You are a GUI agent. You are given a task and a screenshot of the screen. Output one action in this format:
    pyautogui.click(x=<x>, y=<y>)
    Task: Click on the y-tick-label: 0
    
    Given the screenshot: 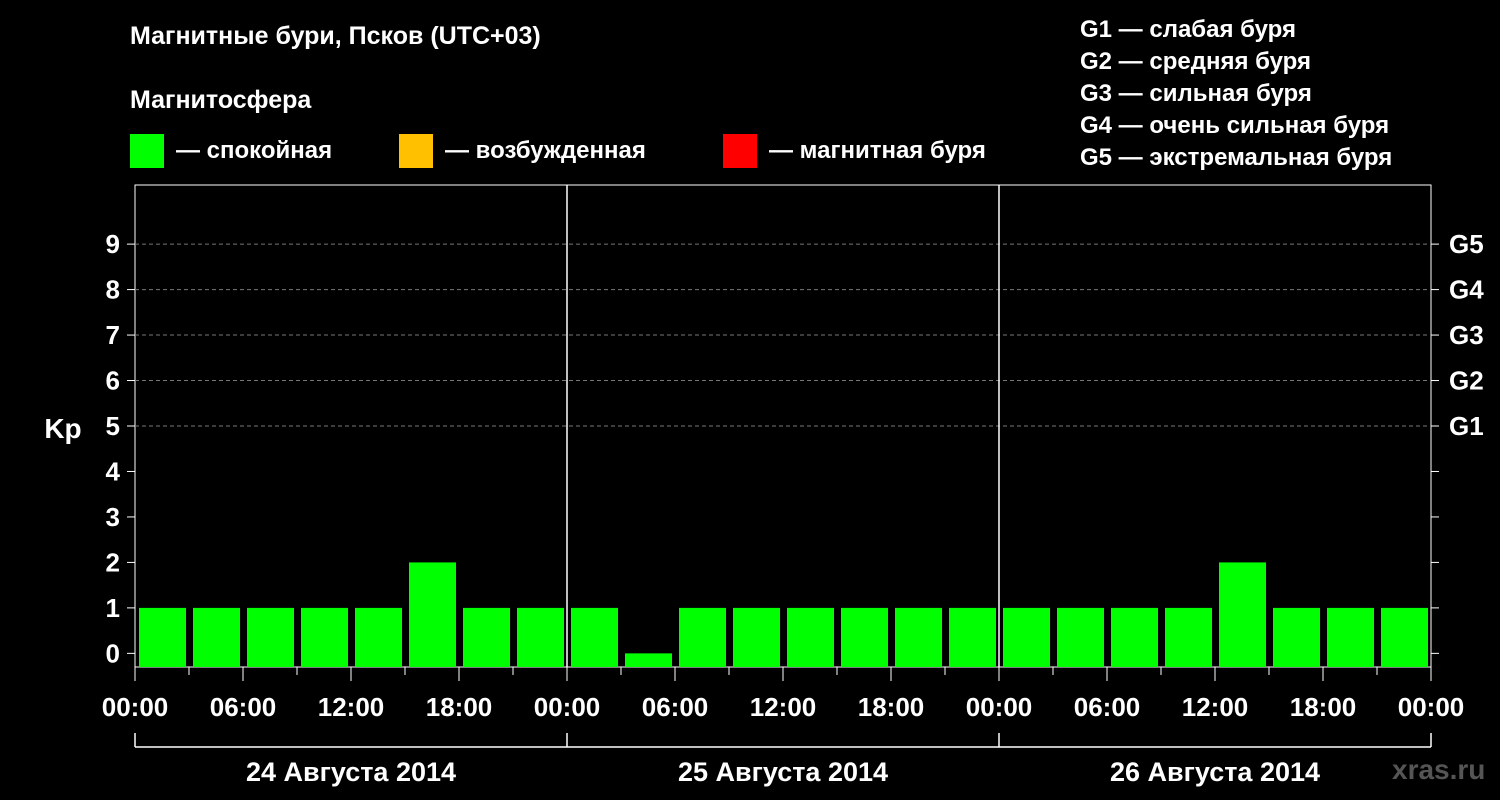 What is the action you would take?
    pyautogui.click(x=113, y=653)
    